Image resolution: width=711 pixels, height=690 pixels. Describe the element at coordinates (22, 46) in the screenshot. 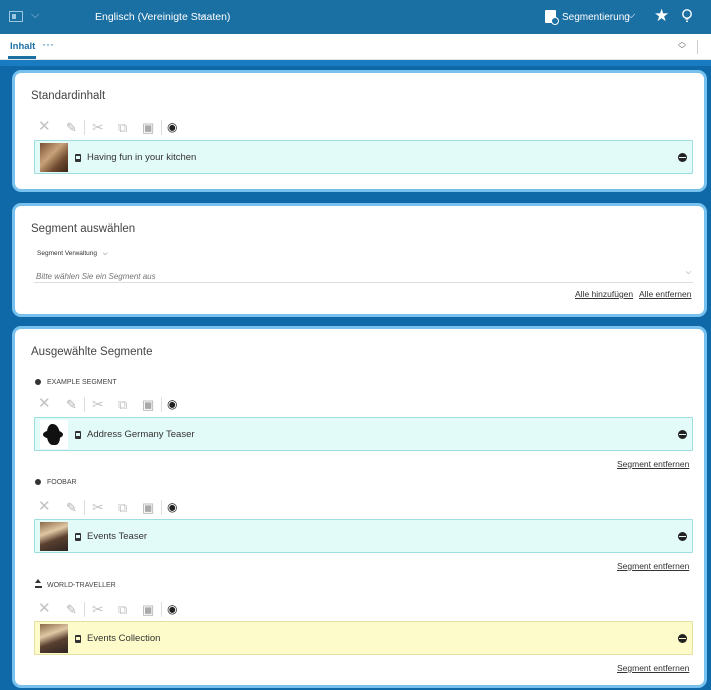

I see `tab-inhalt: Inhalt` at that location.